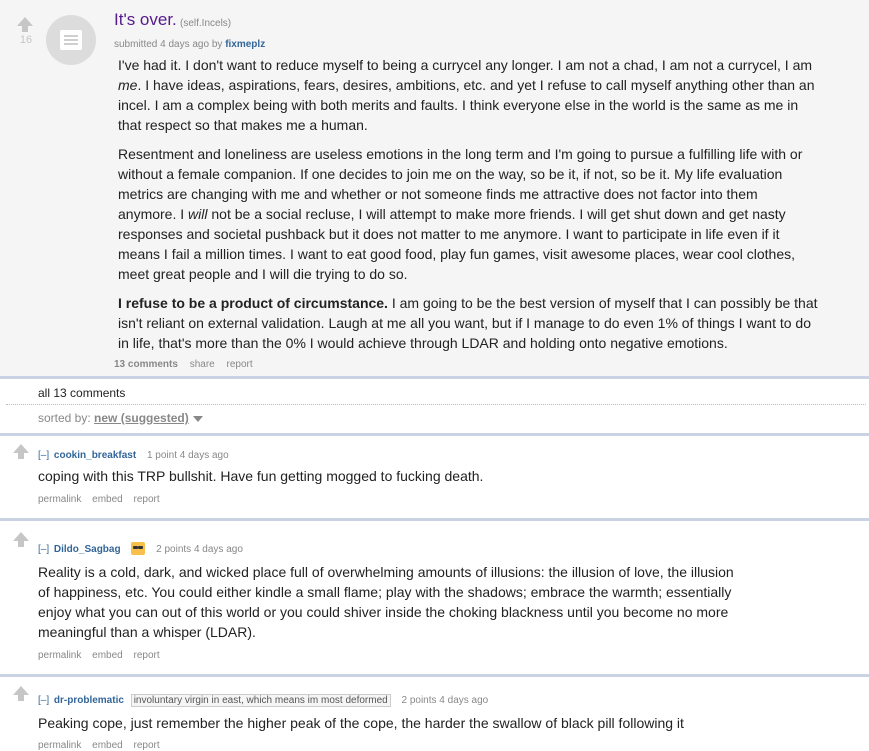  Describe the element at coordinates (168, 44) in the screenshot. I see `tagline-prefix: submitted 4 days ago by` at that location.